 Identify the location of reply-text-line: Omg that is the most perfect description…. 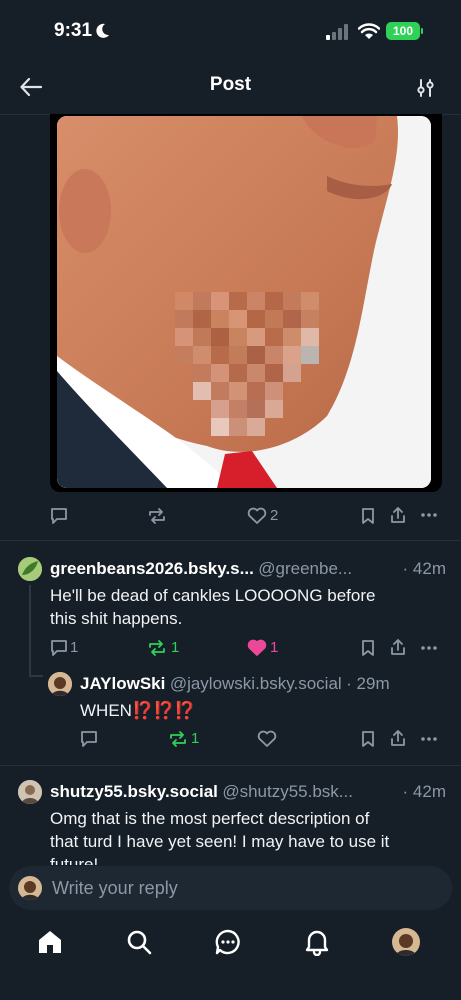
(210, 818).